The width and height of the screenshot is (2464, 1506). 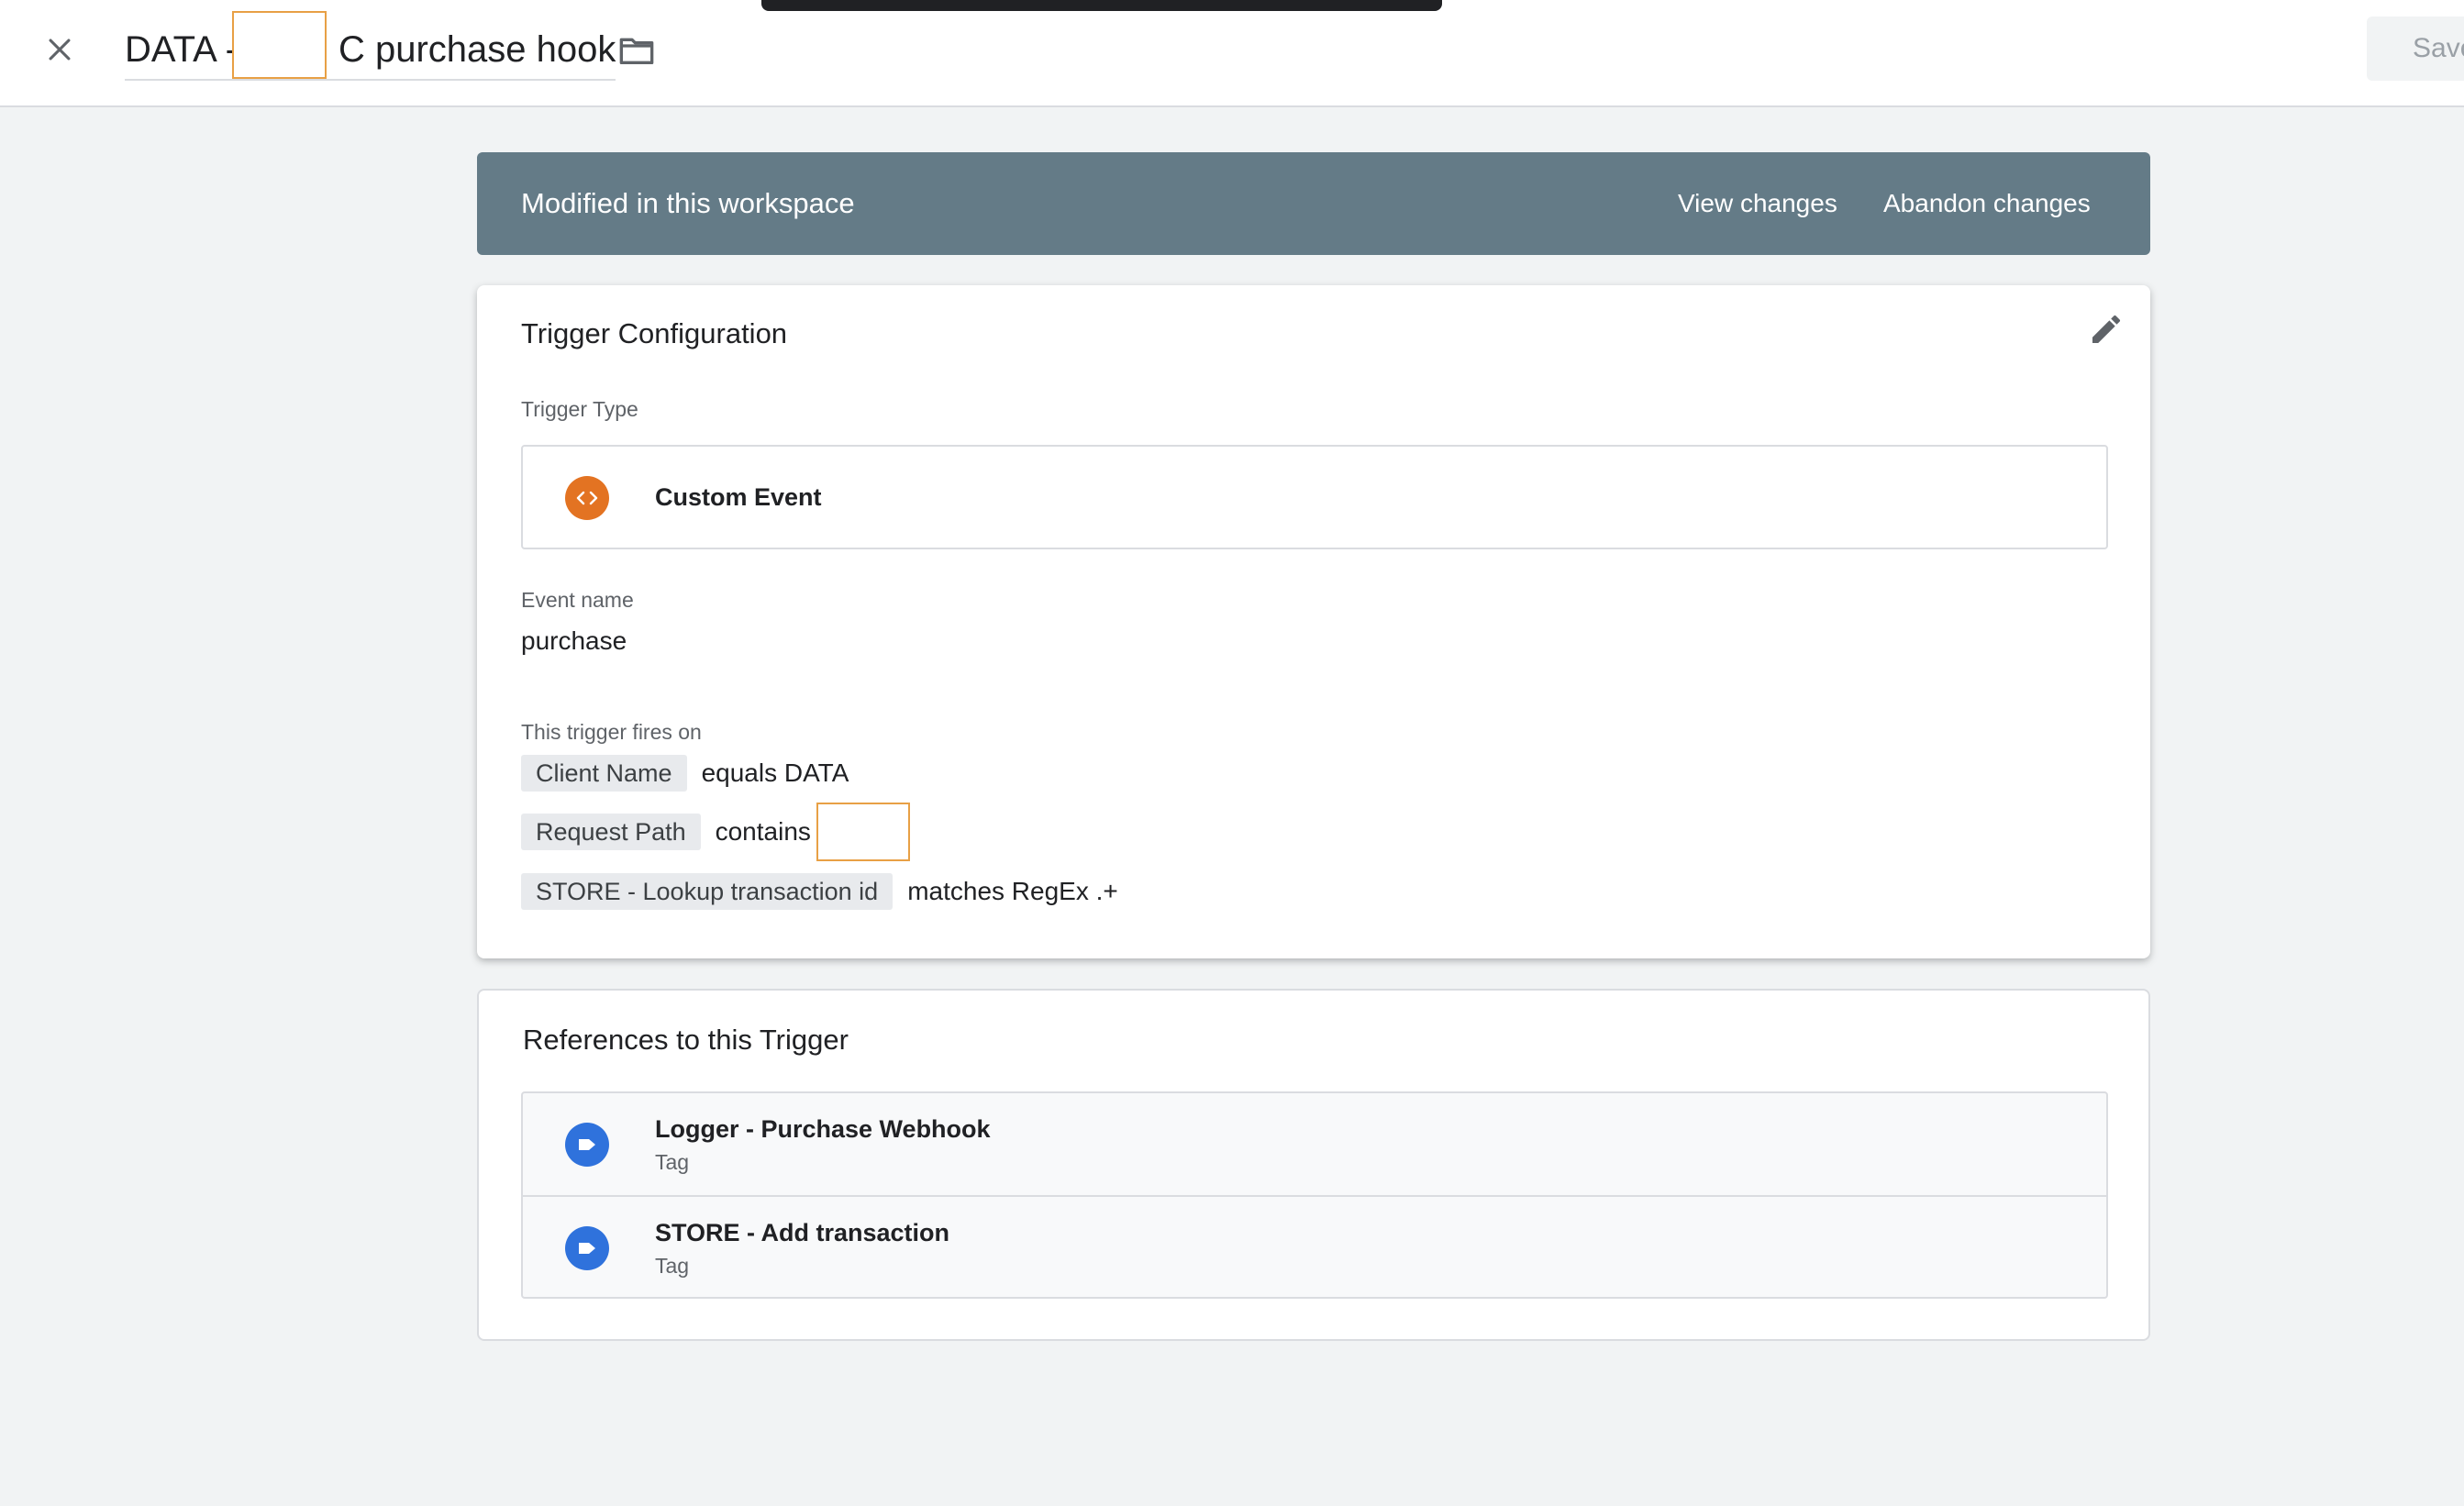 What do you see at coordinates (611, 832) in the screenshot?
I see `condition-variable-chip: Request Path` at bounding box center [611, 832].